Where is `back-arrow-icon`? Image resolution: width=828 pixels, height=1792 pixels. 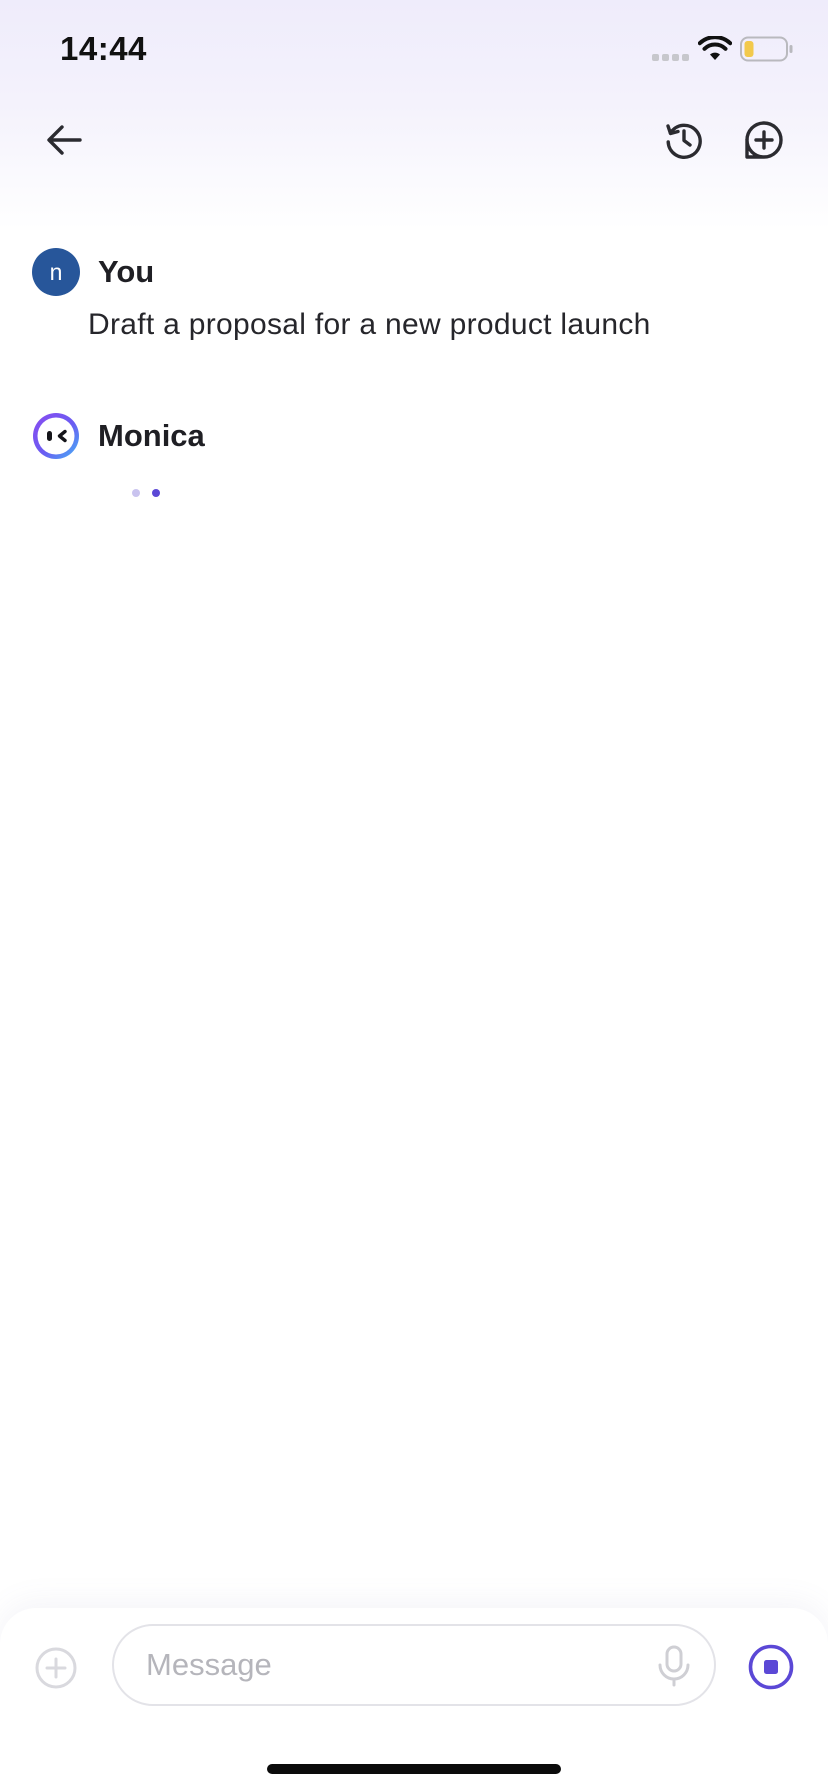 back-arrow-icon is located at coordinates (64, 140).